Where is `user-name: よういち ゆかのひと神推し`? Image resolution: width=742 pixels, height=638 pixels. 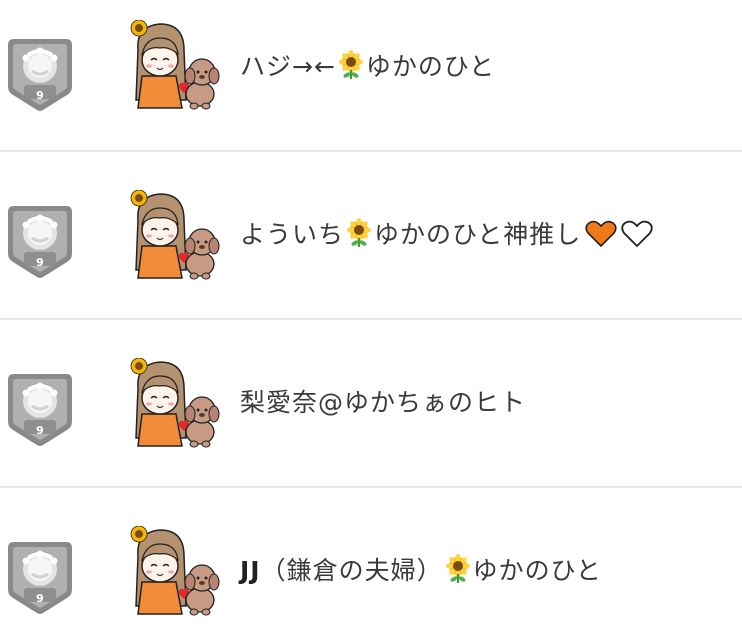 user-name: よういち ゆかのひと神推し is located at coordinates (446, 235).